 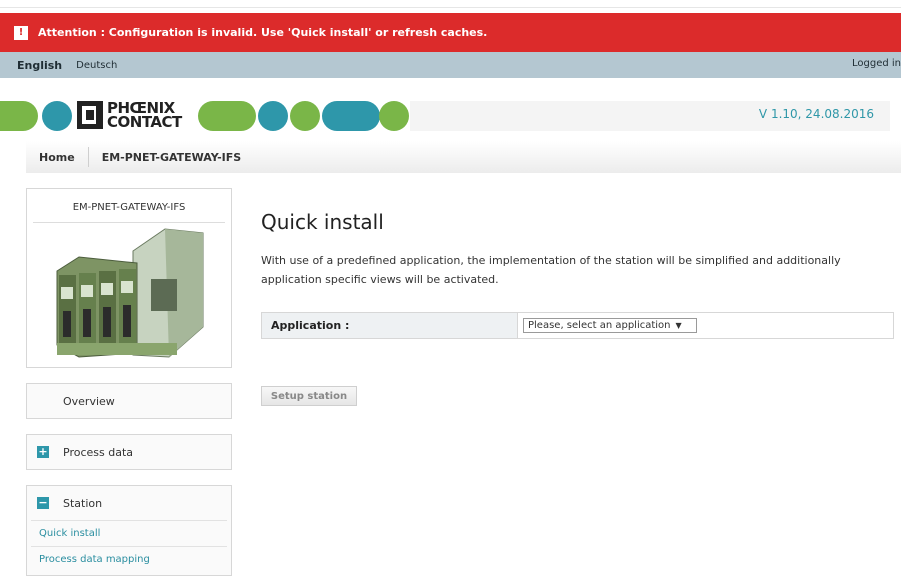 I want to click on teal-pill-shape, so click(x=351, y=116).